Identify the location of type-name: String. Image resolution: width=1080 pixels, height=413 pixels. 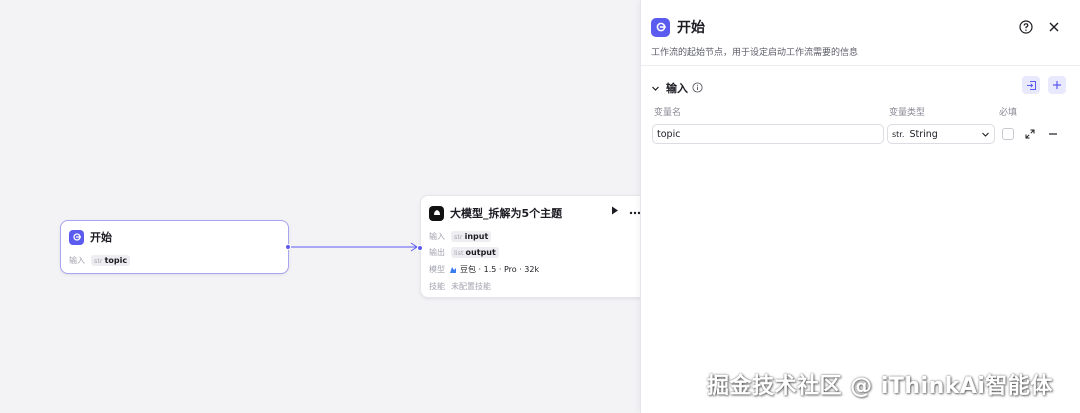
(923, 134).